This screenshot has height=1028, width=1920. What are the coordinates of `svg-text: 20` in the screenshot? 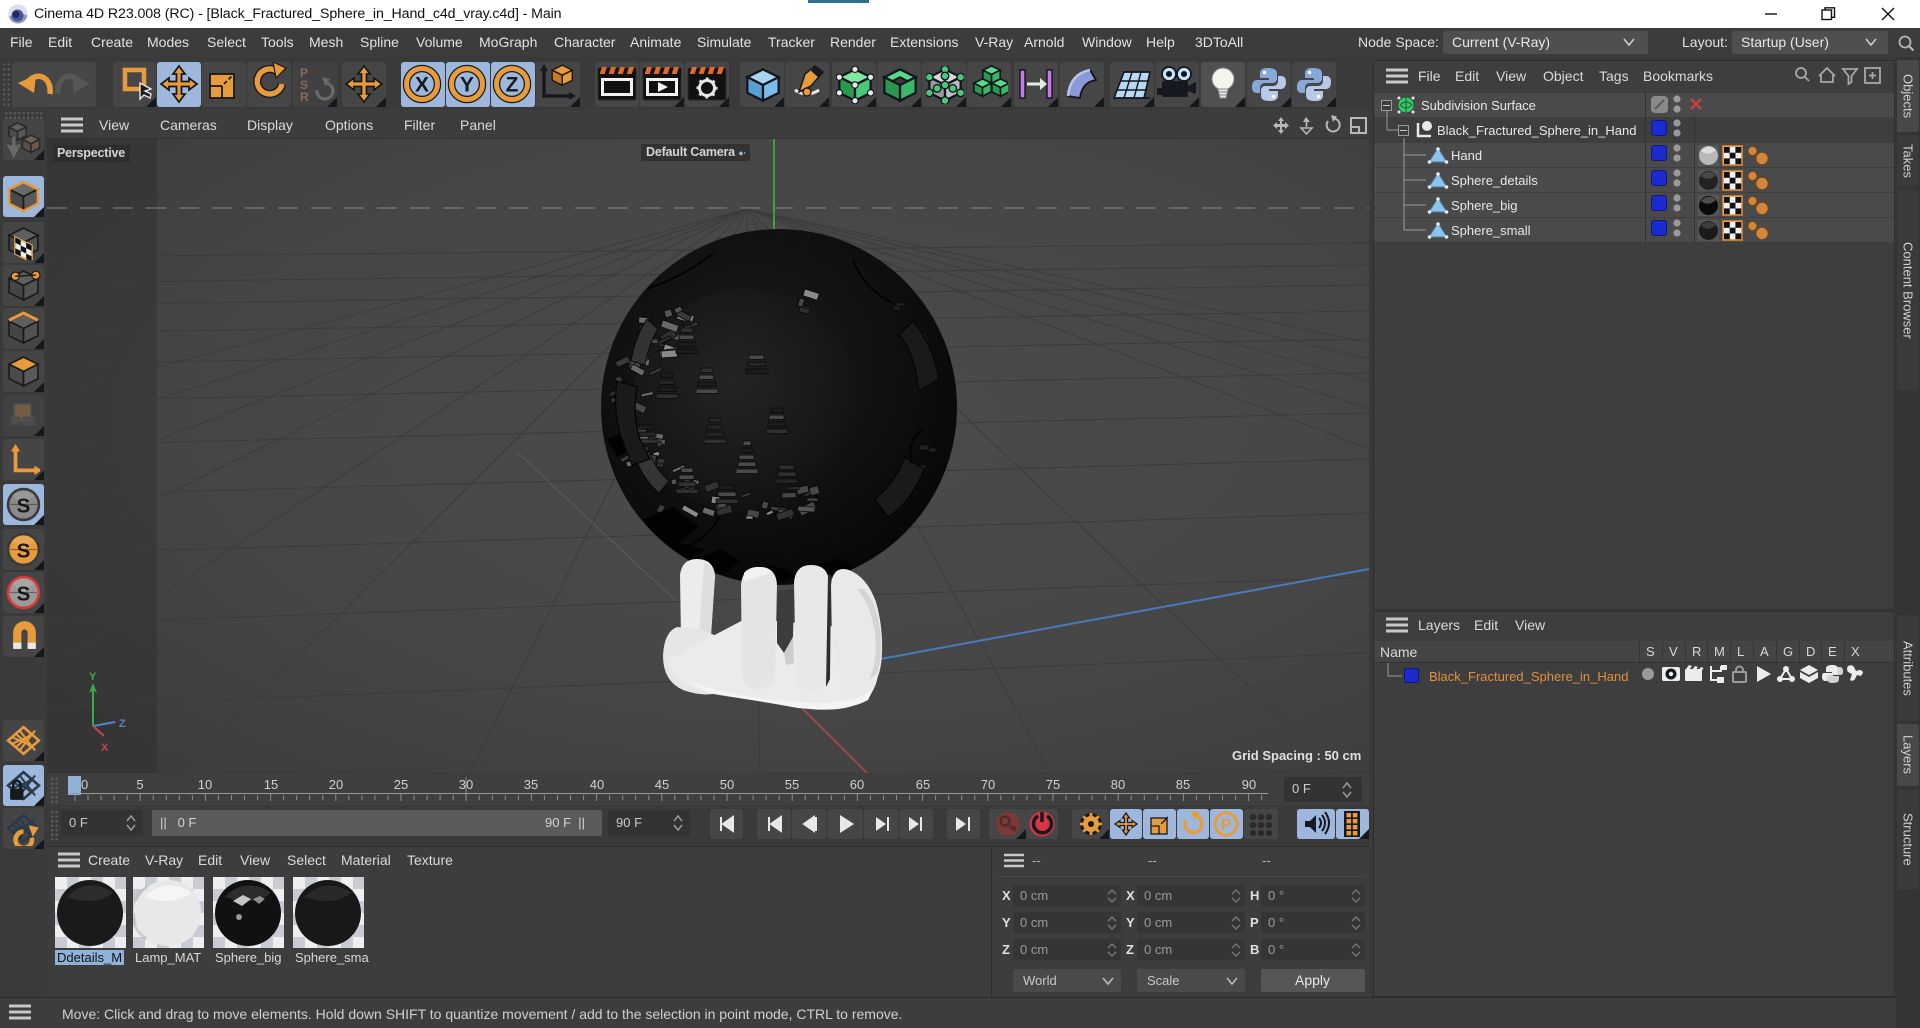 It's located at (336, 784).